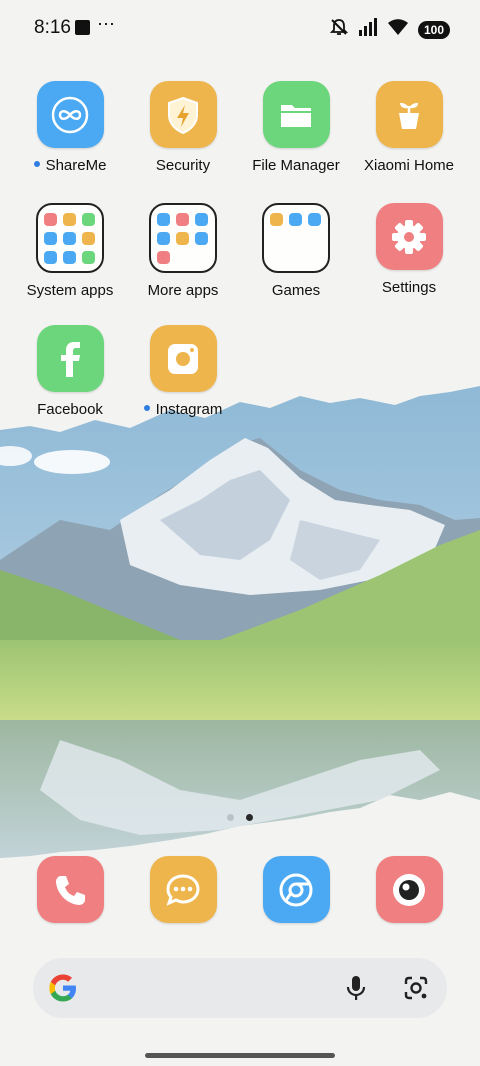  What do you see at coordinates (70, 290) in the screenshot?
I see `app-label: System apps` at bounding box center [70, 290].